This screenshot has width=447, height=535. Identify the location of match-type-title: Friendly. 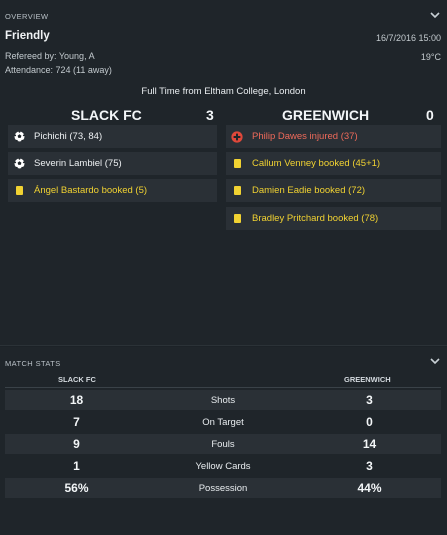
(27, 36).